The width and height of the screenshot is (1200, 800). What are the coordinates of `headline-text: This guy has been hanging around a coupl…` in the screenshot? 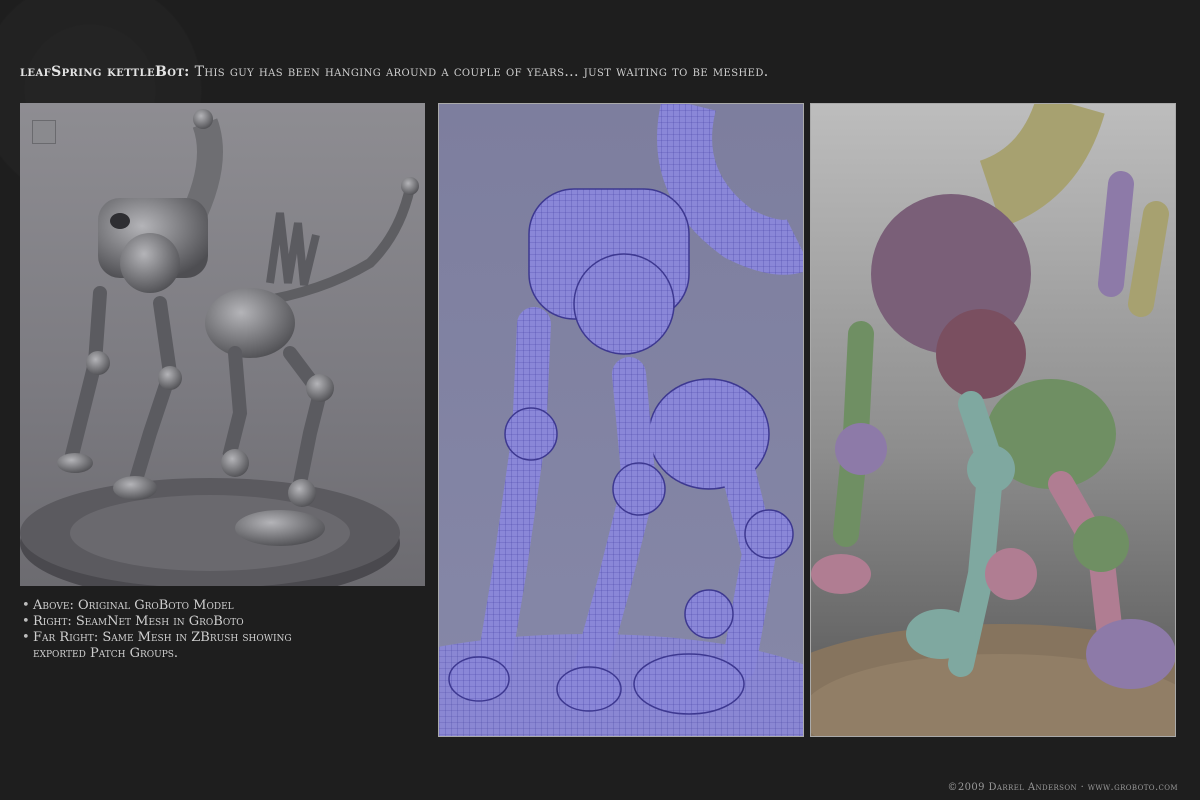 It's located at (481, 72).